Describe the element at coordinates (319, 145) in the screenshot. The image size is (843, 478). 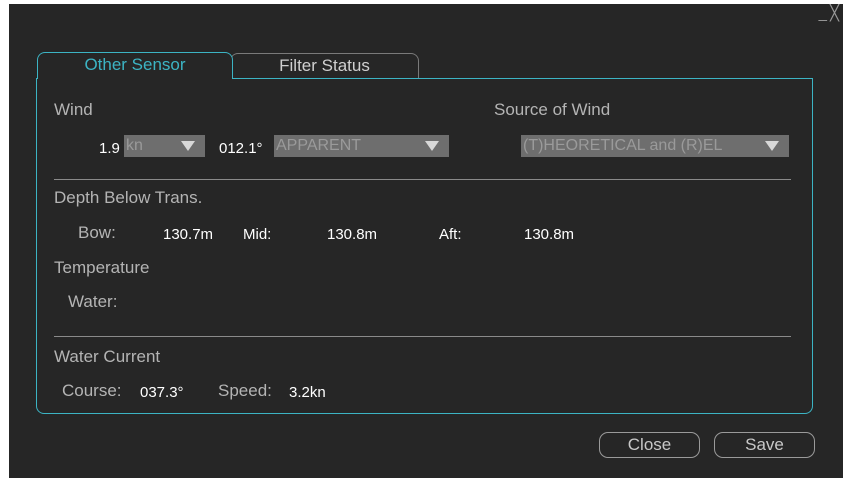
I see `wind-mode-text: APPARENT` at that location.